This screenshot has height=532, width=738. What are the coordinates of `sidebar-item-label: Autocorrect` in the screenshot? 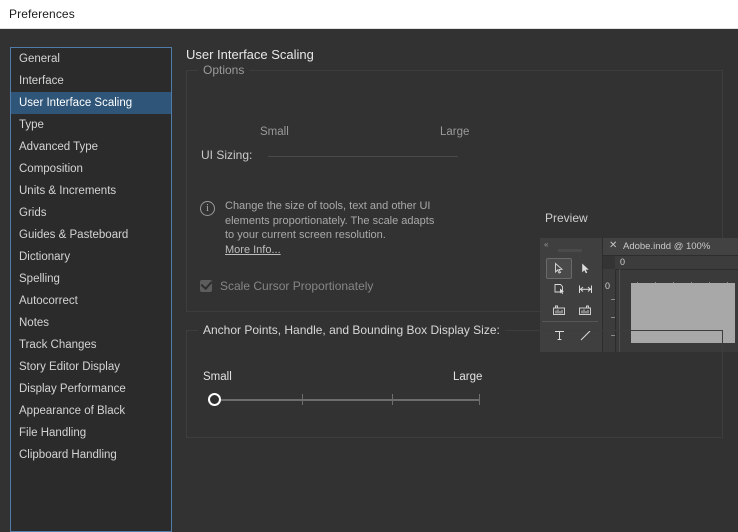 It's located at (48, 301).